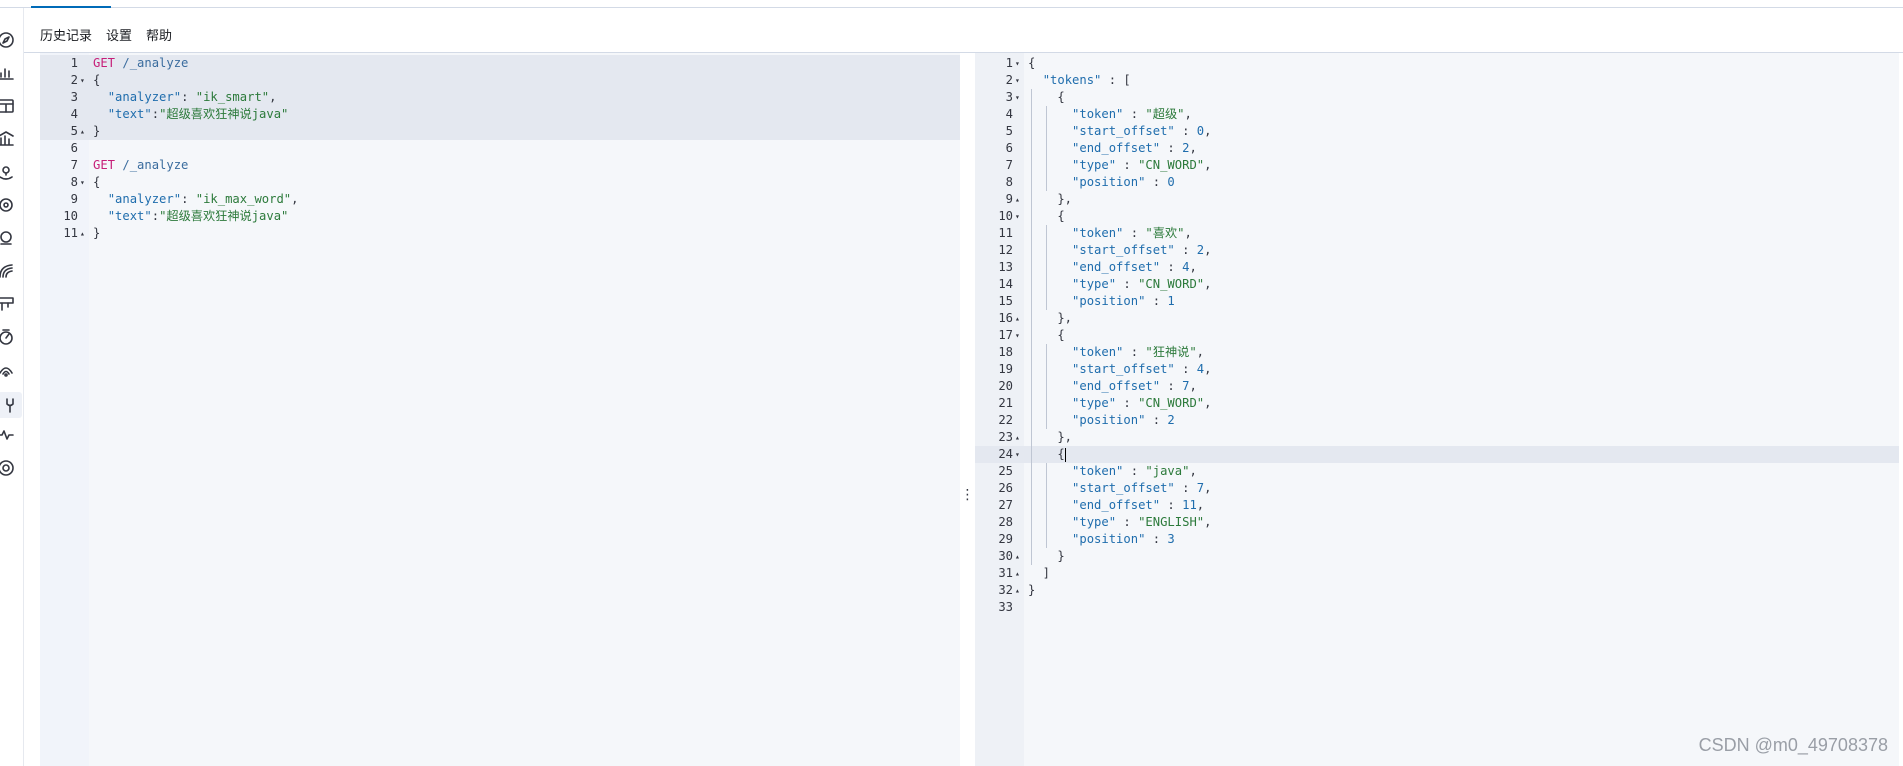 Image resolution: width=1903 pixels, height=766 pixels. What do you see at coordinates (500, 233) in the screenshot?
I see `request-code-line: 11 ▴}` at bounding box center [500, 233].